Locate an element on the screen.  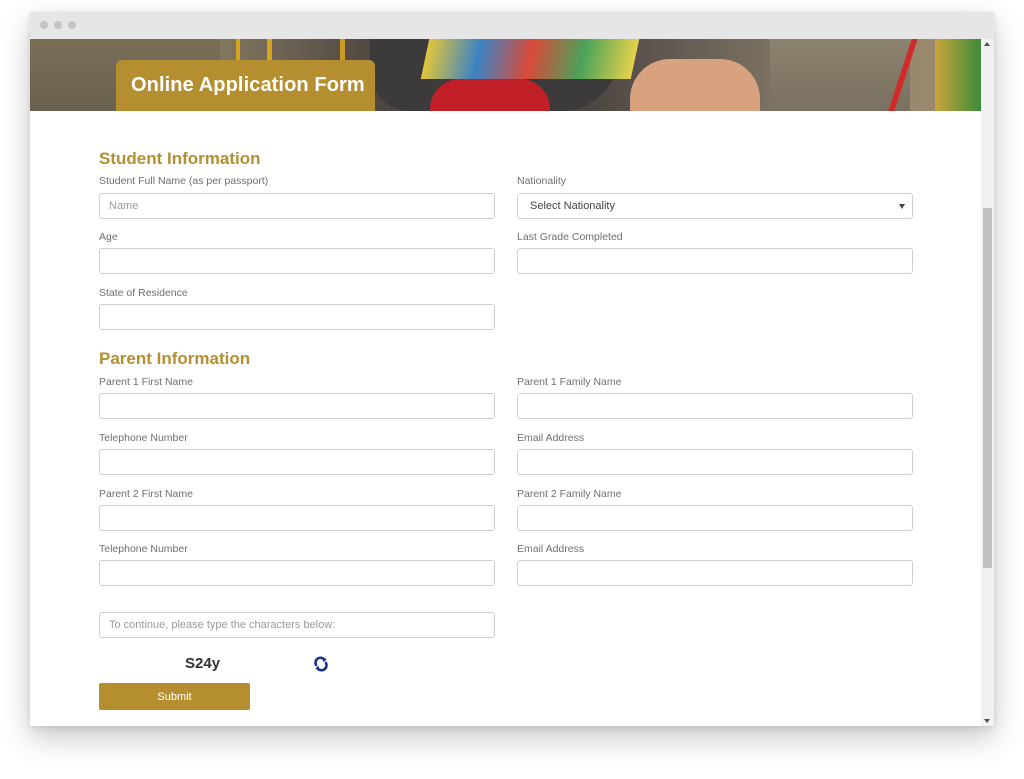
parent2-family-name-label: Parent 2 Family Name is located at coordinates (569, 494).